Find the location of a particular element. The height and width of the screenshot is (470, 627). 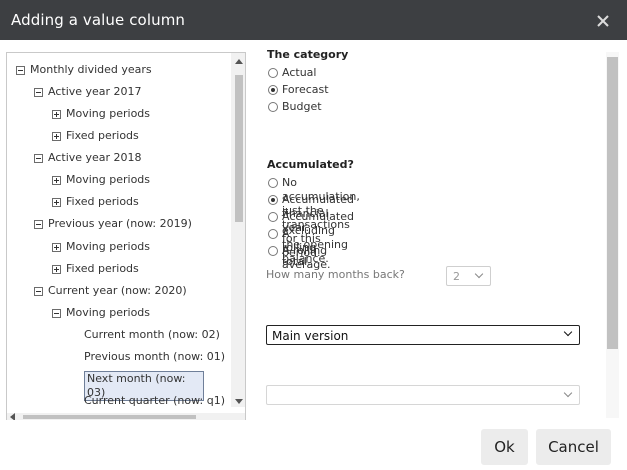

accumulated-title: Accumulated? is located at coordinates (310, 164).